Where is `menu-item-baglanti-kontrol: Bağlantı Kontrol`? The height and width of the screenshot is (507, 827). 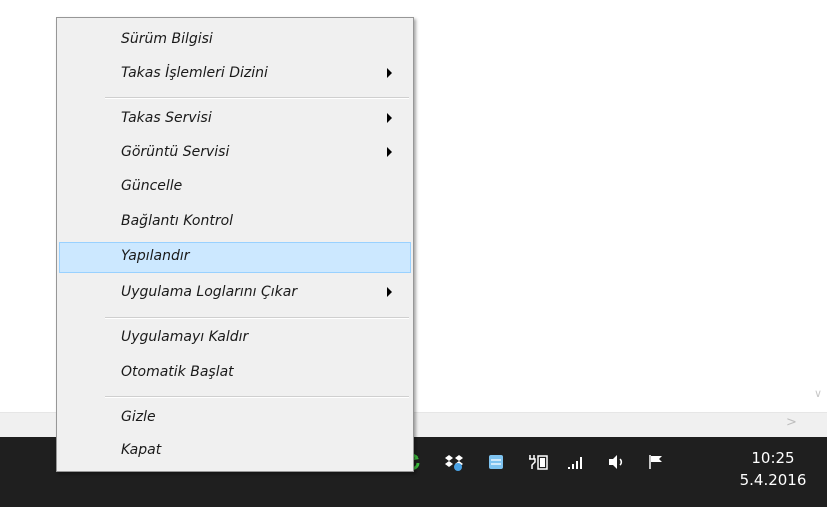
menu-item-baglanti-kontrol: Bağlantı Kontrol is located at coordinates (235, 222).